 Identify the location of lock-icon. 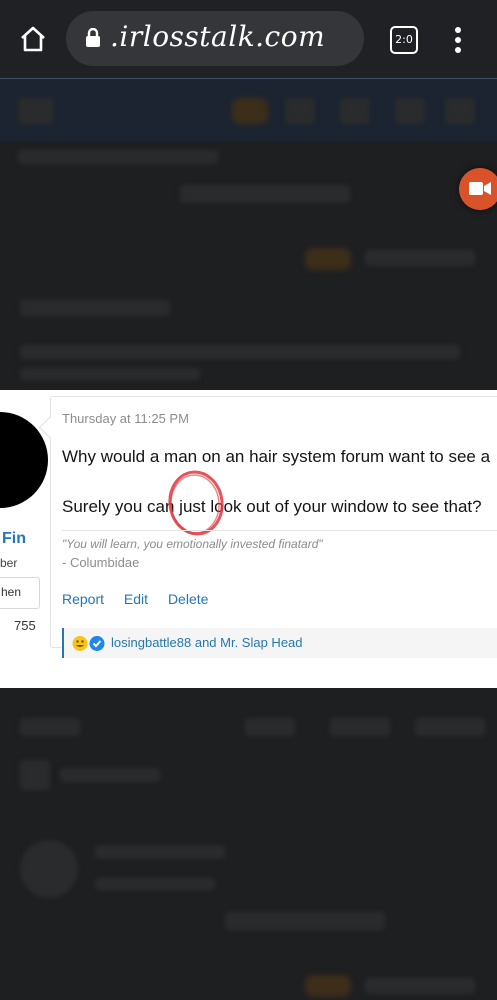
(93, 37).